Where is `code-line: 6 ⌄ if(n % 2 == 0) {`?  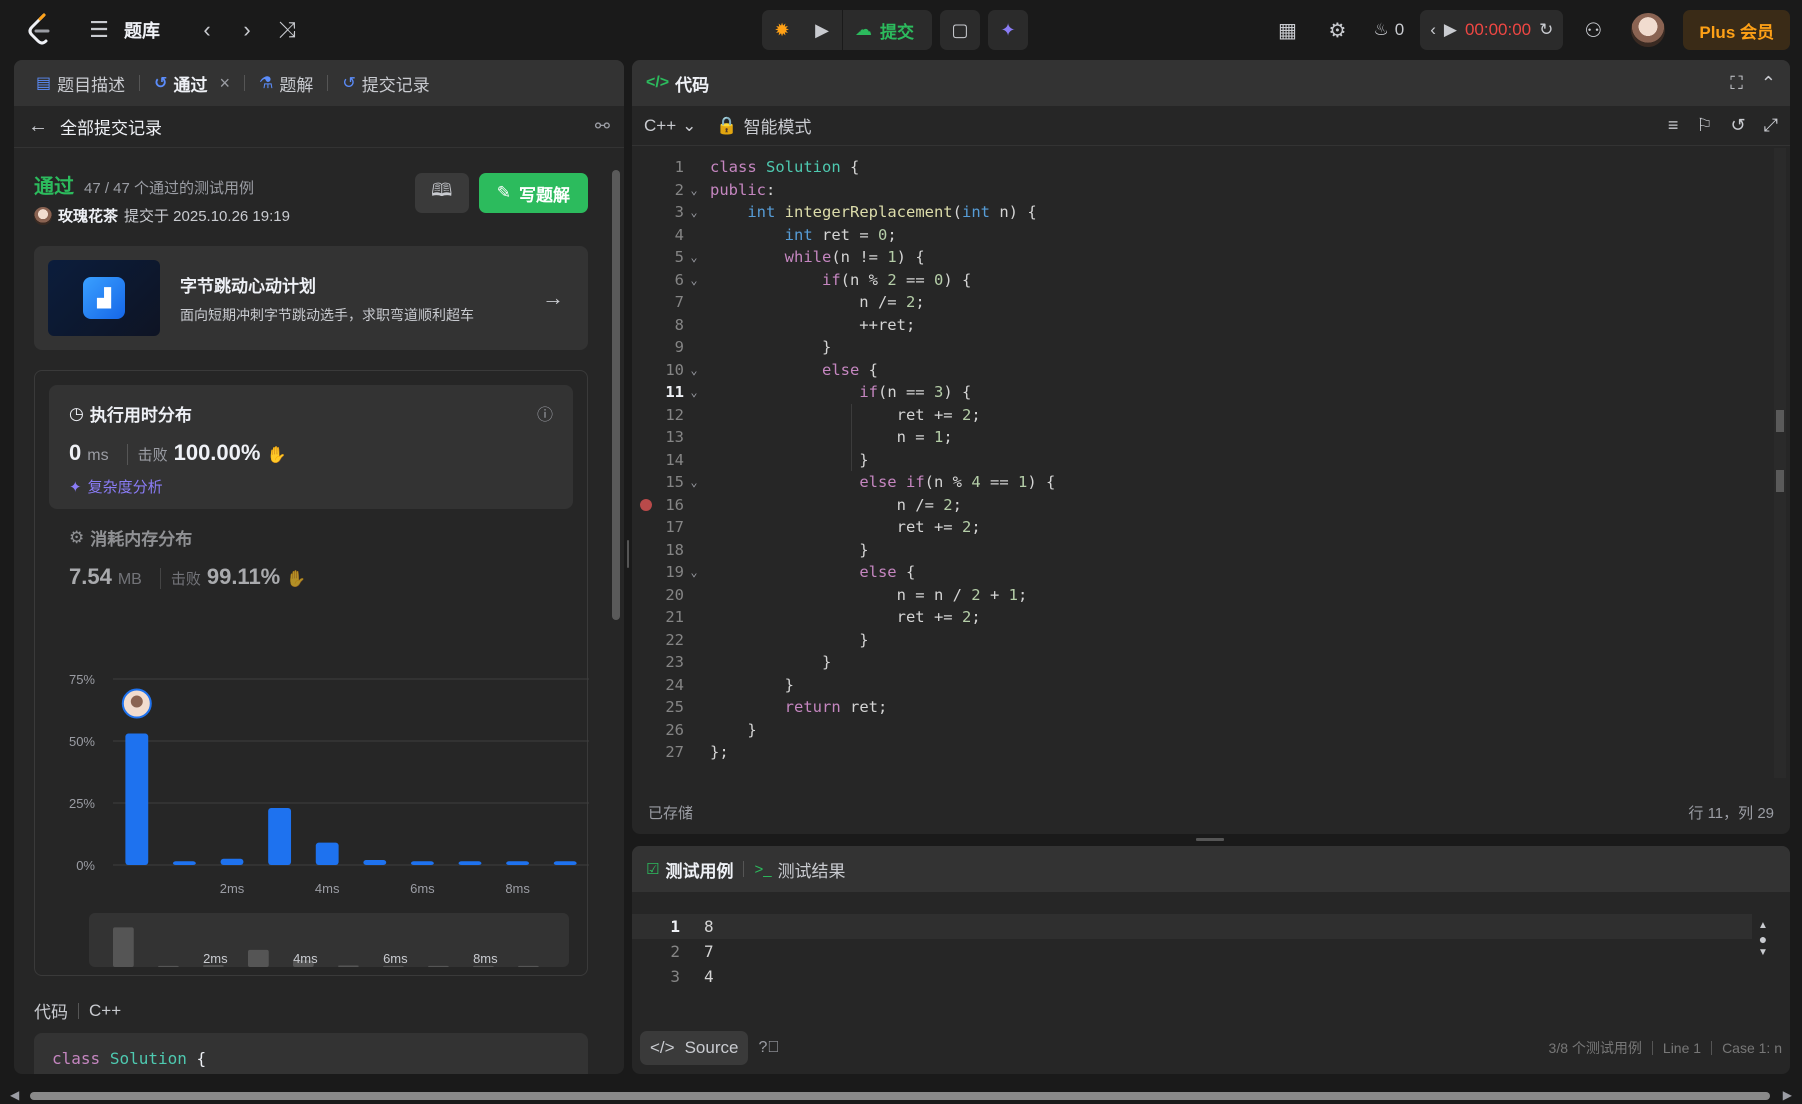 code-line: 6 ⌄ if(n % 2 == 0) { is located at coordinates (1202, 280).